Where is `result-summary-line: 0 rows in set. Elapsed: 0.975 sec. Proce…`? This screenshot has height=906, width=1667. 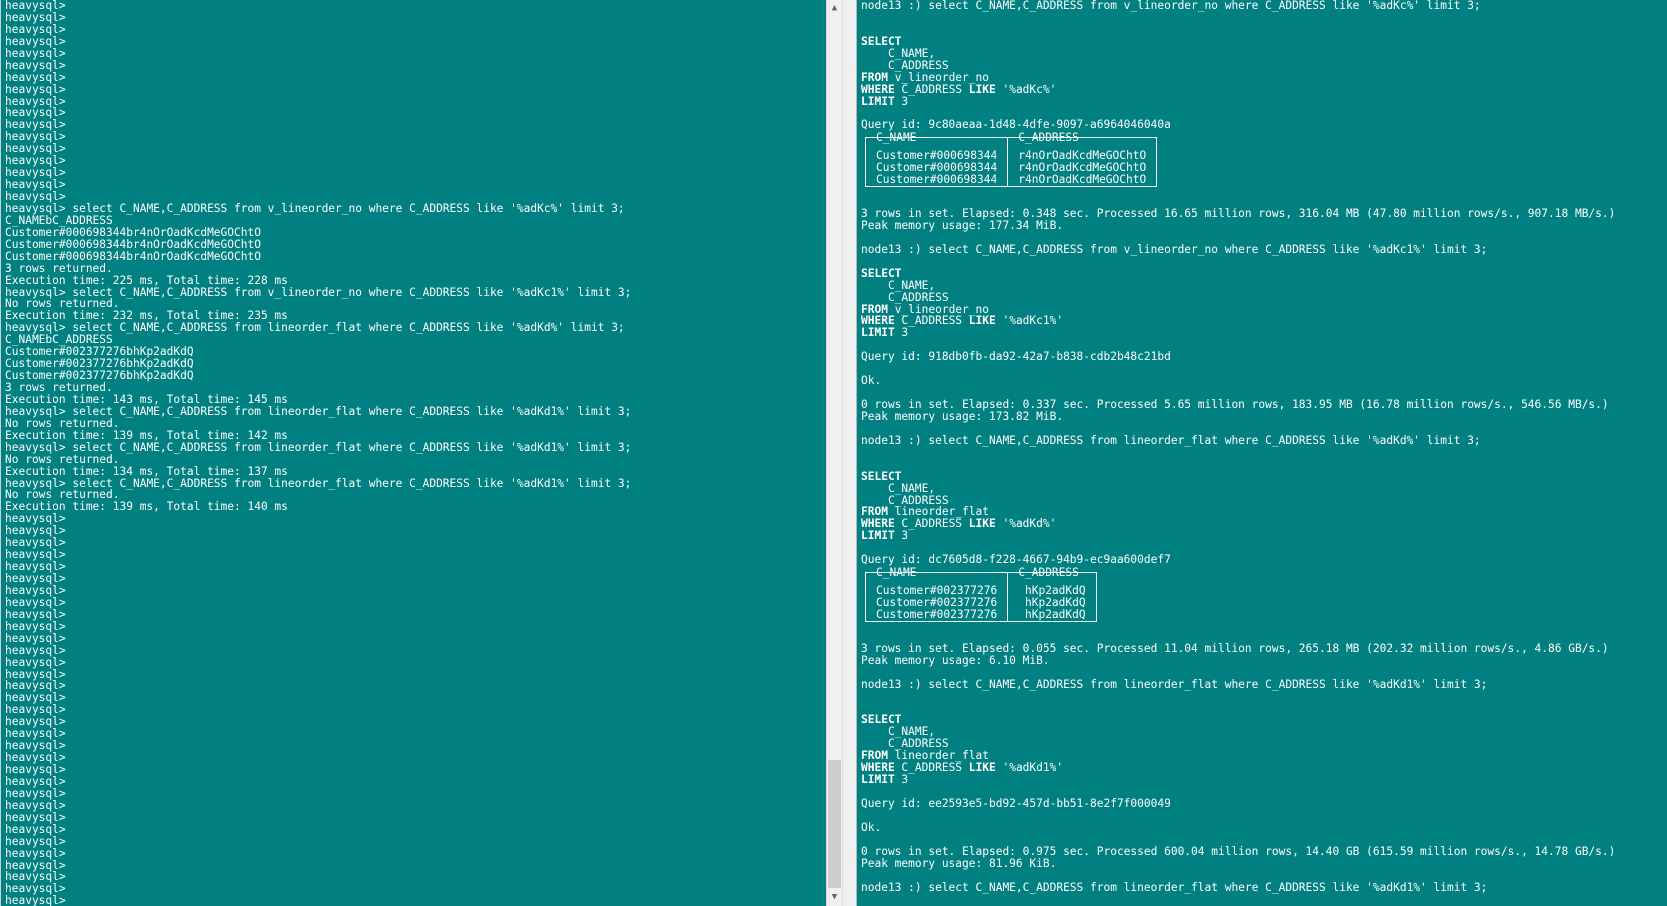 result-summary-line: 0 rows in set. Elapsed: 0.975 sec. Proce… is located at coordinates (1238, 851).